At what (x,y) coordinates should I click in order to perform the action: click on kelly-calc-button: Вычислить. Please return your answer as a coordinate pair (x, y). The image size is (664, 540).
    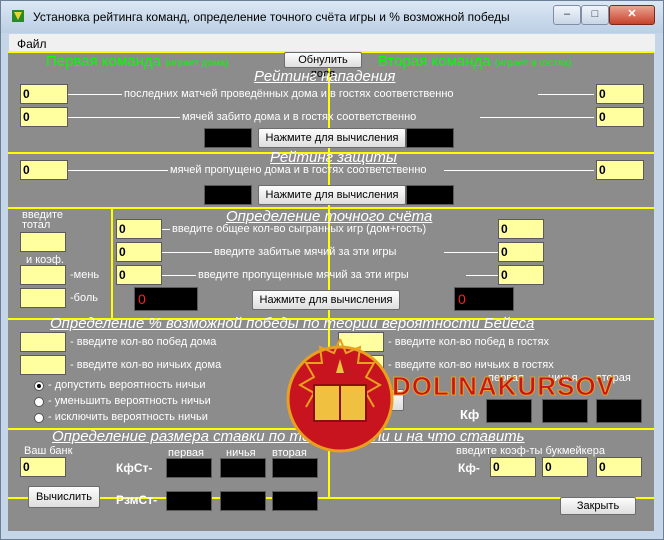
    Looking at the image, I should click on (64, 497).